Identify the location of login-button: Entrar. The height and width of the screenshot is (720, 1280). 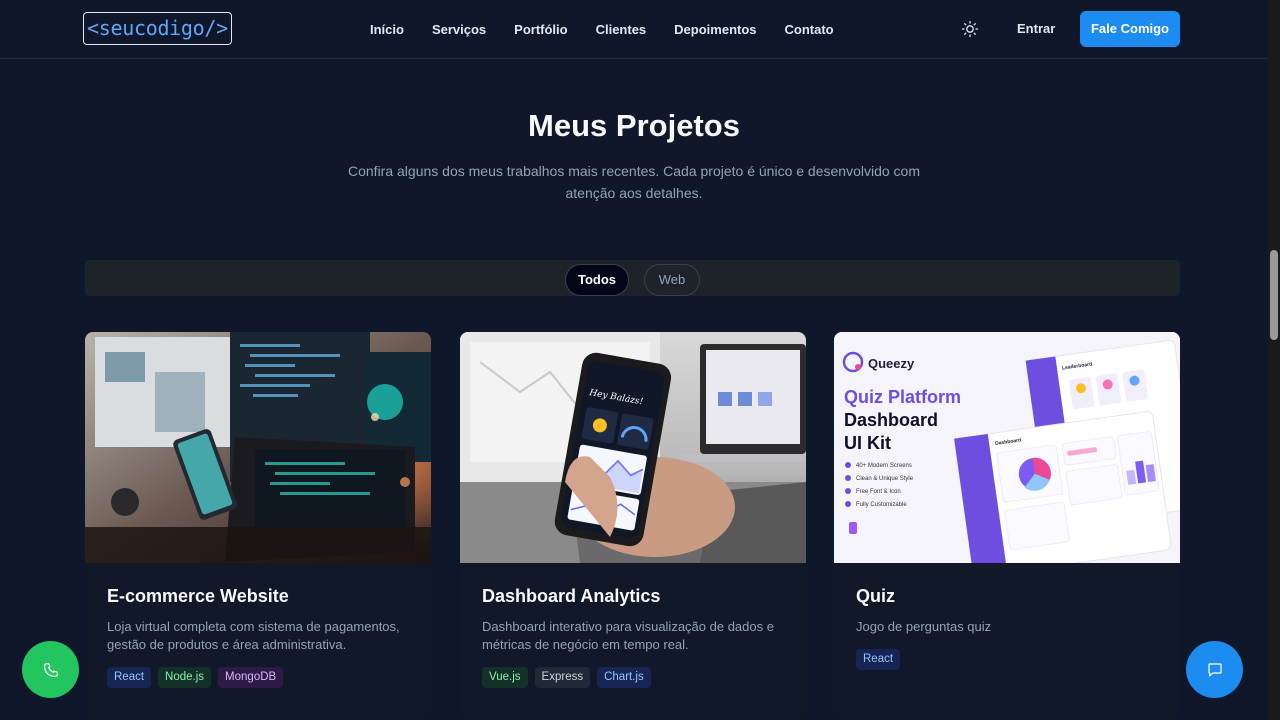
(1036, 28).